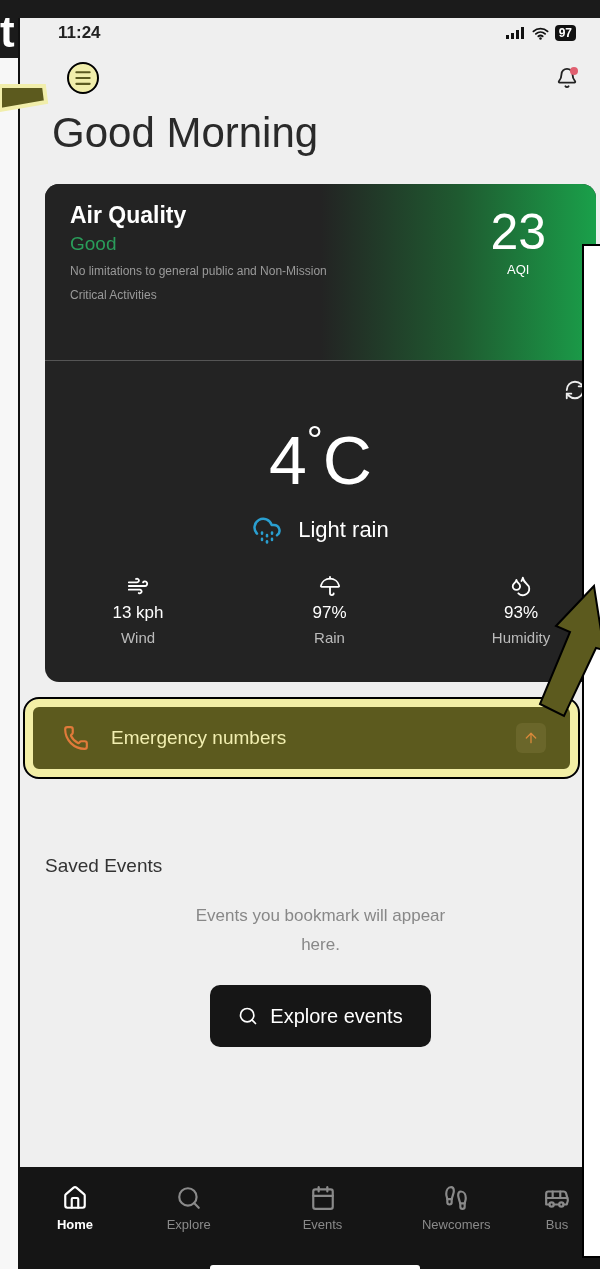  I want to click on menu-icon, so click(83, 78).